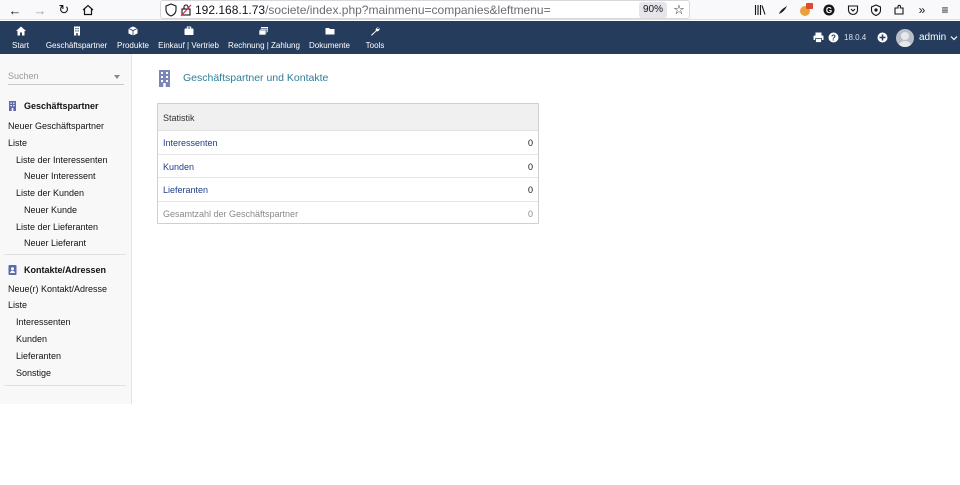 The height and width of the screenshot is (485, 960). What do you see at coordinates (40, 10) in the screenshot?
I see `forward-icon: →` at bounding box center [40, 10].